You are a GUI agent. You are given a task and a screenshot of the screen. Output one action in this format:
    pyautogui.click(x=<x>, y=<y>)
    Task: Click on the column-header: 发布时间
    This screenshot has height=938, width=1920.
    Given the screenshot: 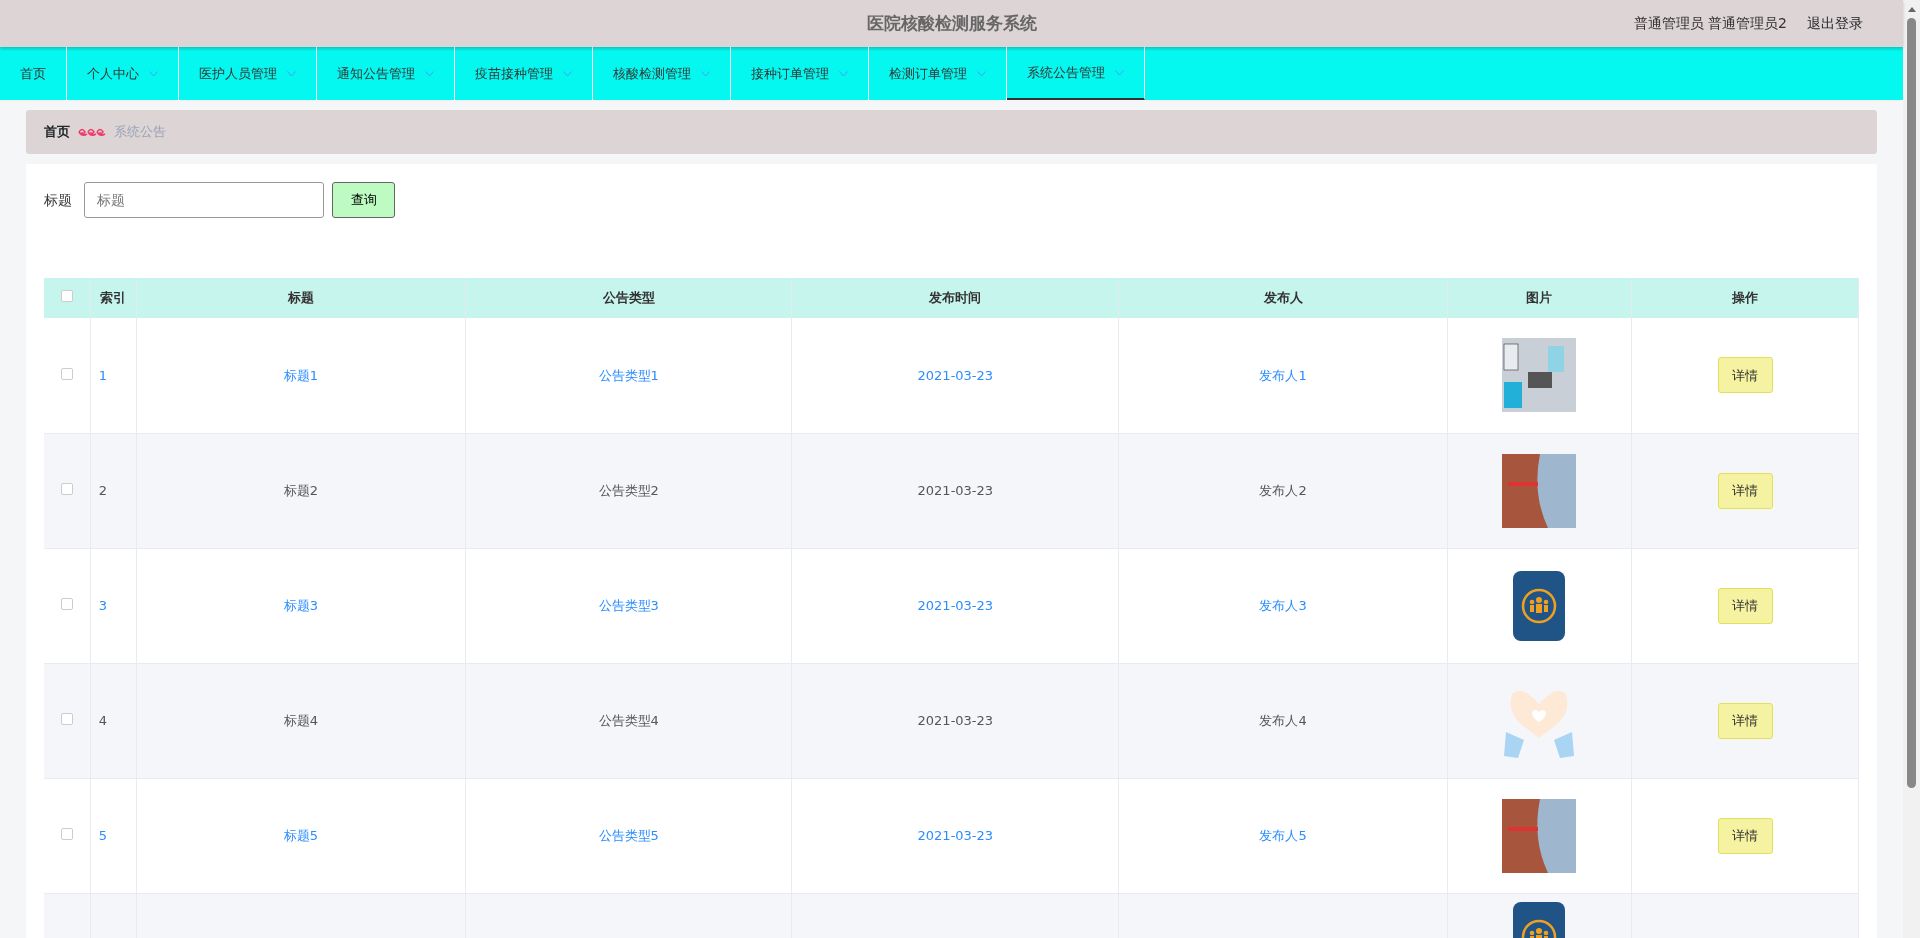 What is the action you would take?
    pyautogui.click(x=955, y=298)
    